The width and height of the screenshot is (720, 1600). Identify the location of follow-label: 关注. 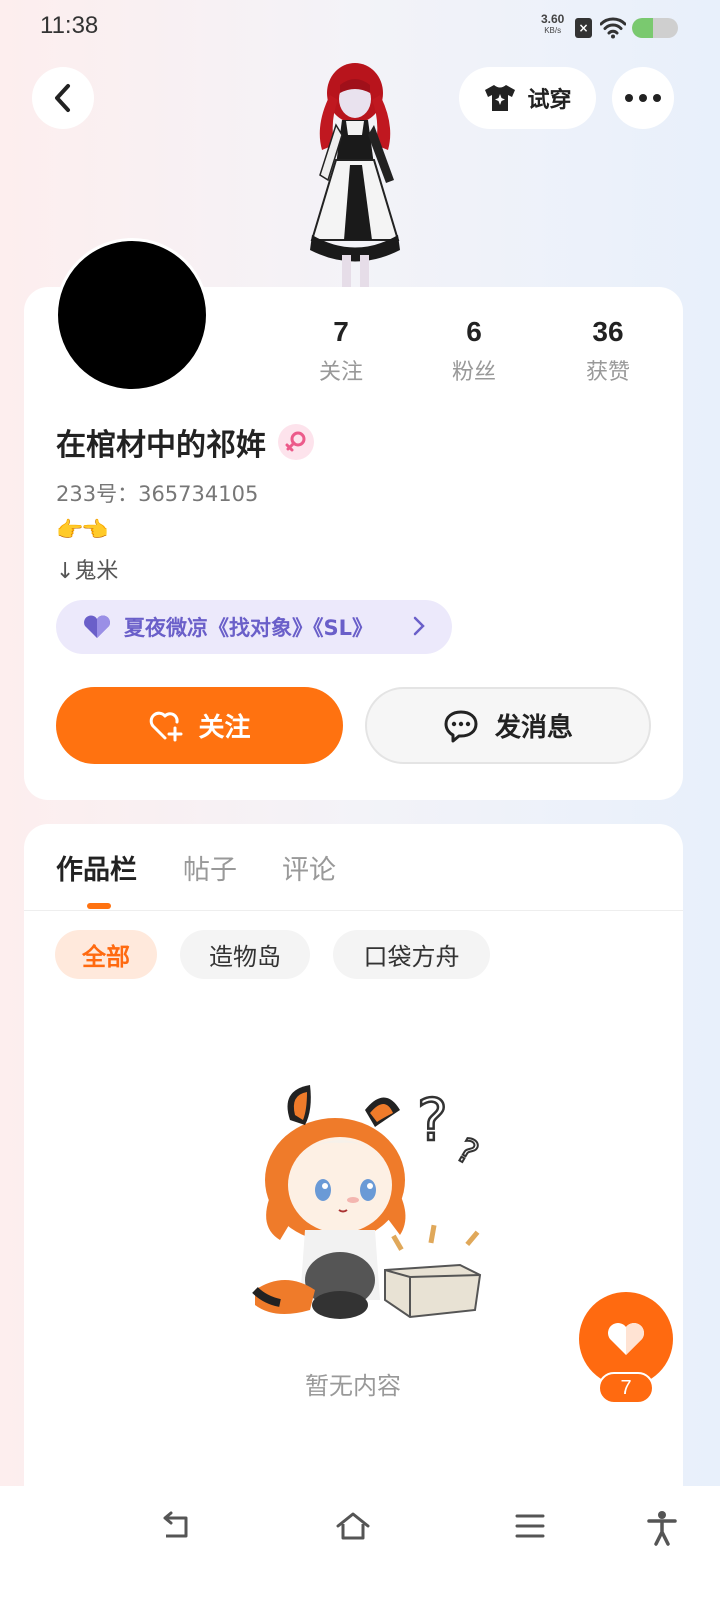
(224, 728).